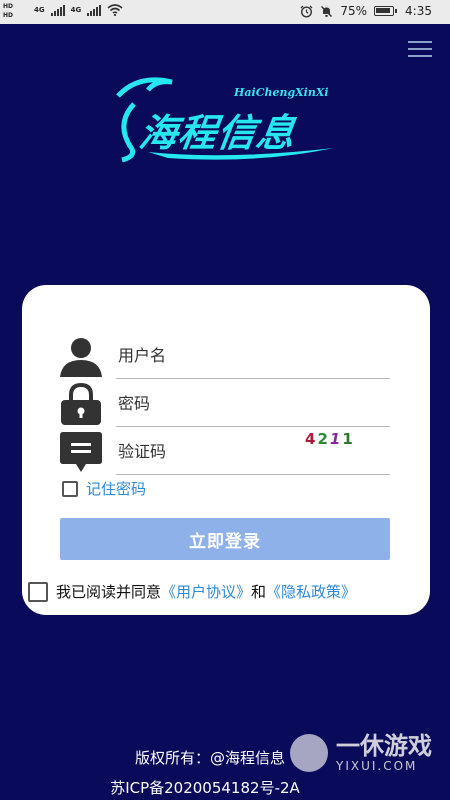 Image resolution: width=450 pixels, height=800 pixels. I want to click on hamburger-menu-icon, so click(420, 49).